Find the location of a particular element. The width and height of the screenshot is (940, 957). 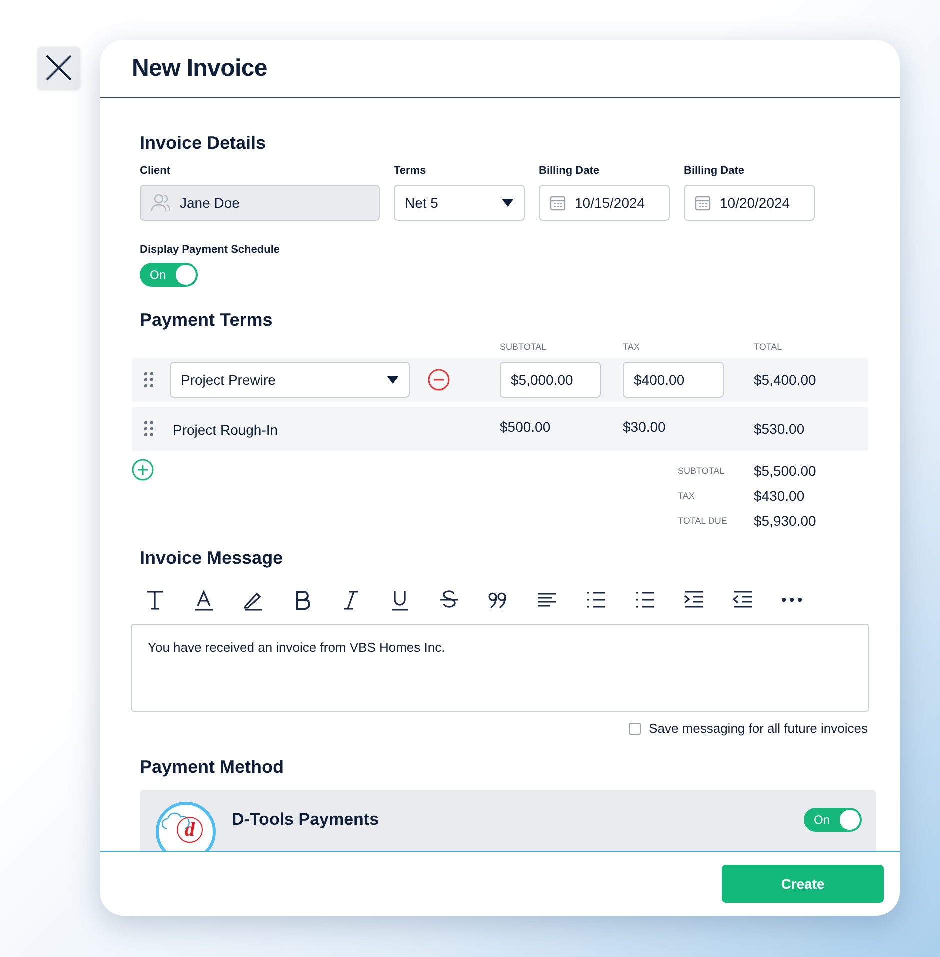

total-value: $5,400.00 is located at coordinates (786, 380).